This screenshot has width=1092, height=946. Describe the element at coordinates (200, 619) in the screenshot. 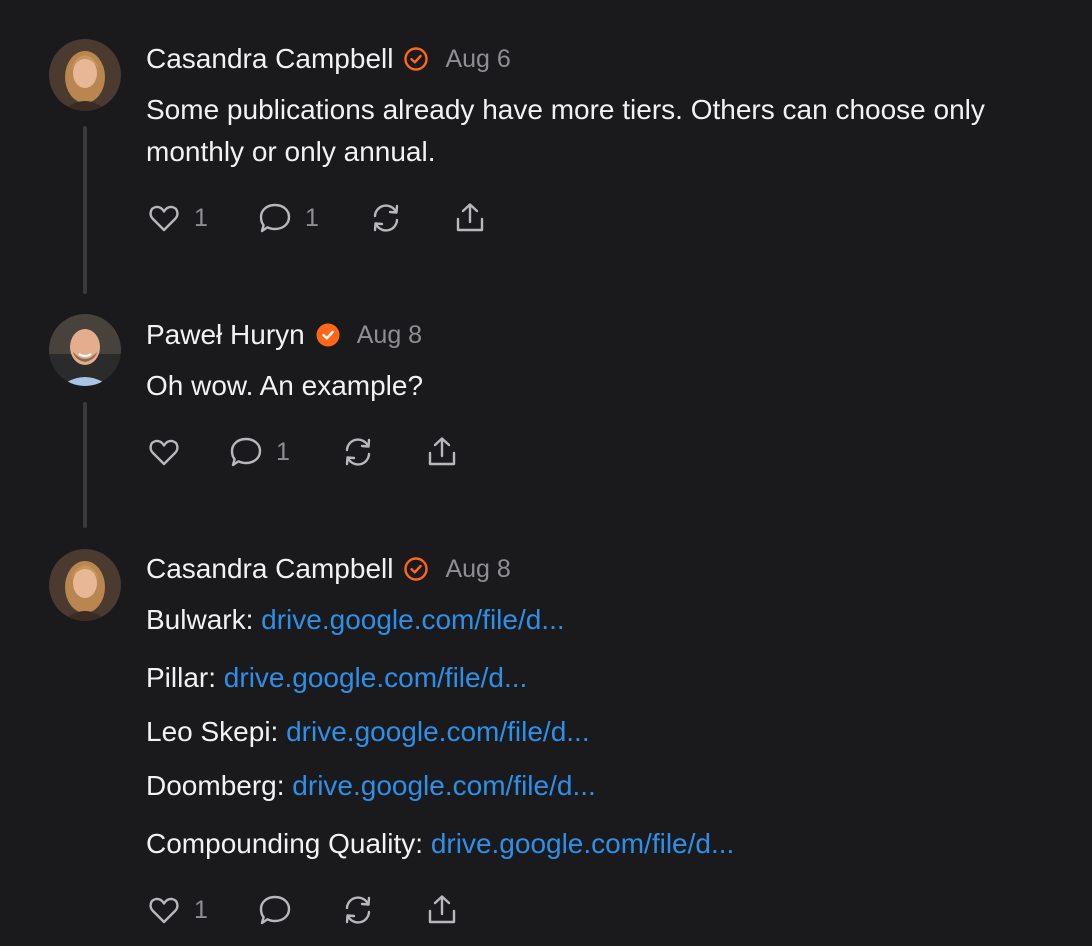

I see `link-label: Bulwark:` at that location.